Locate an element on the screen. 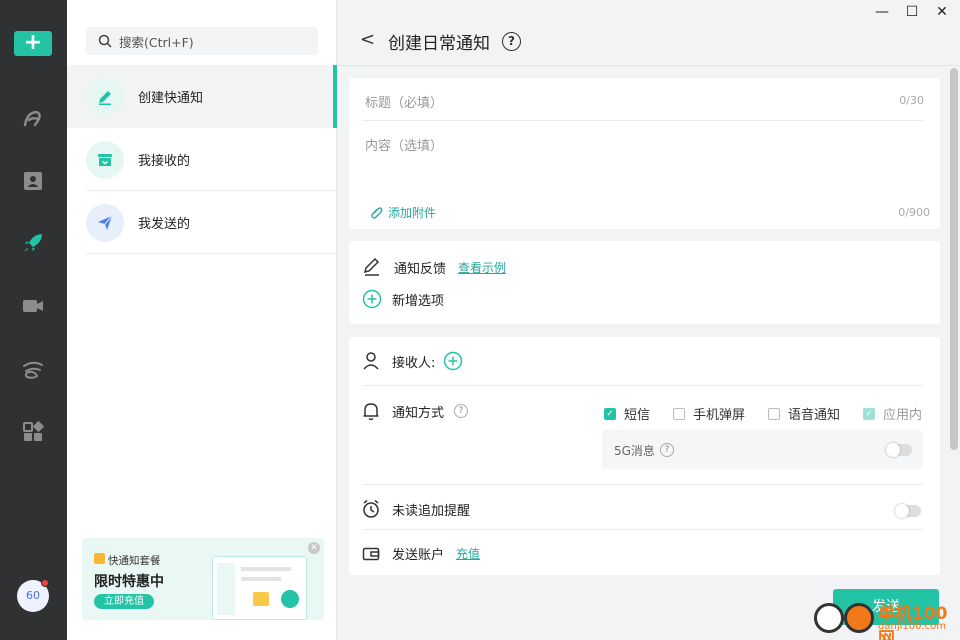 The image size is (960, 640). wallet-icon is located at coordinates (371, 553).